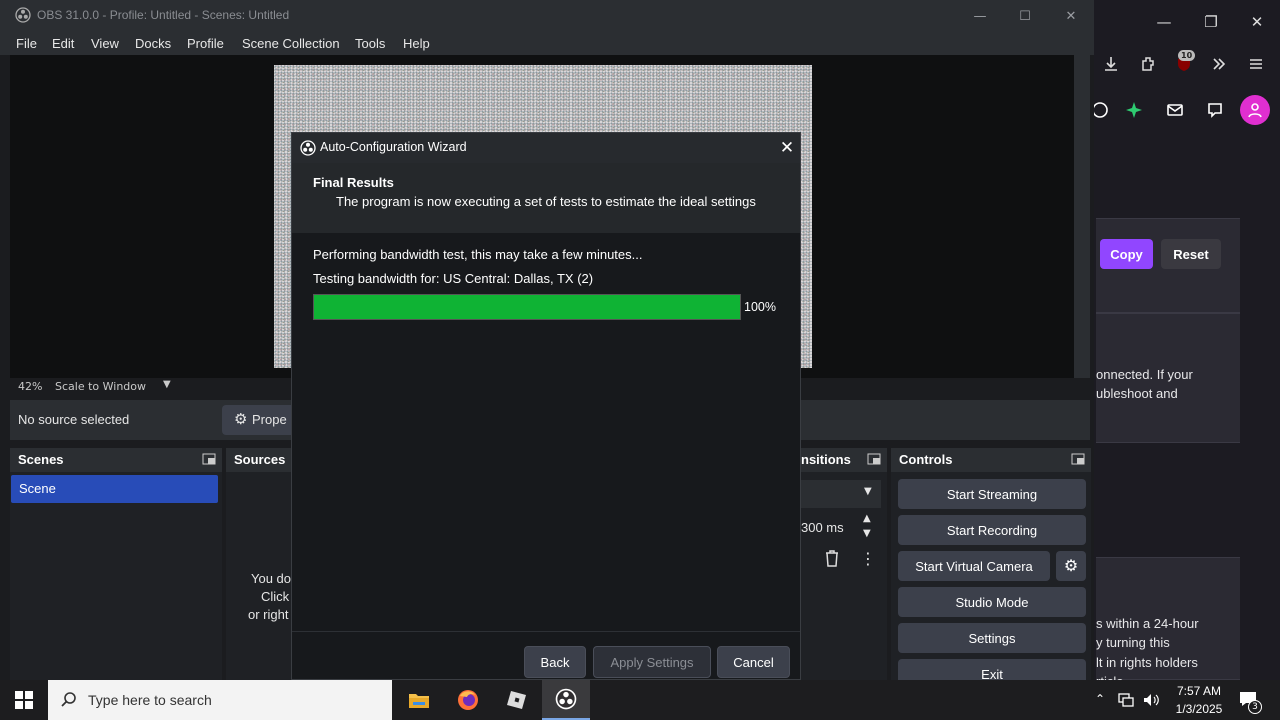 The width and height of the screenshot is (1280, 720). Describe the element at coordinates (1126, 254) in the screenshot. I see `copy-button: Copy` at that location.